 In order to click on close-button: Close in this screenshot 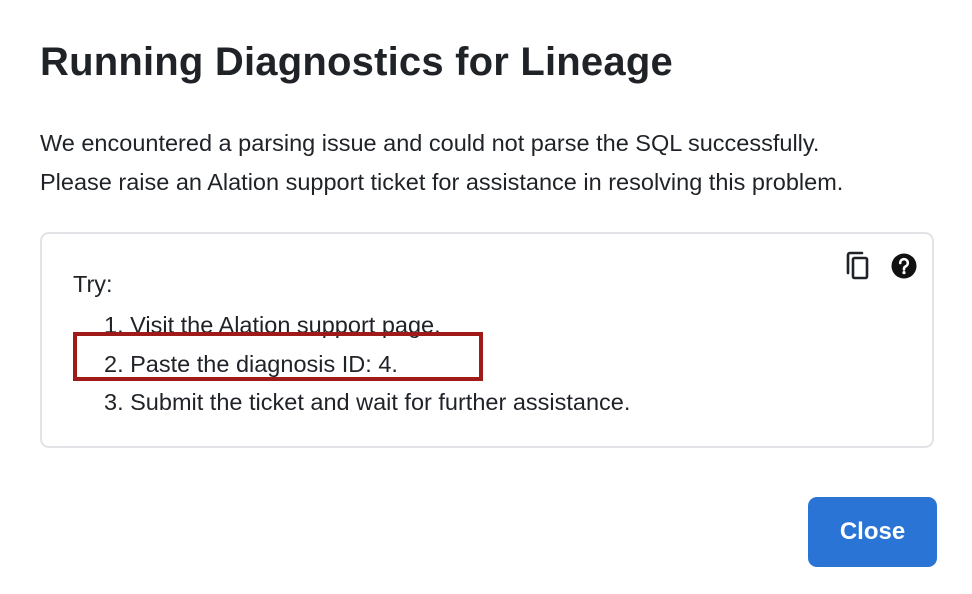, I will do `click(872, 532)`.